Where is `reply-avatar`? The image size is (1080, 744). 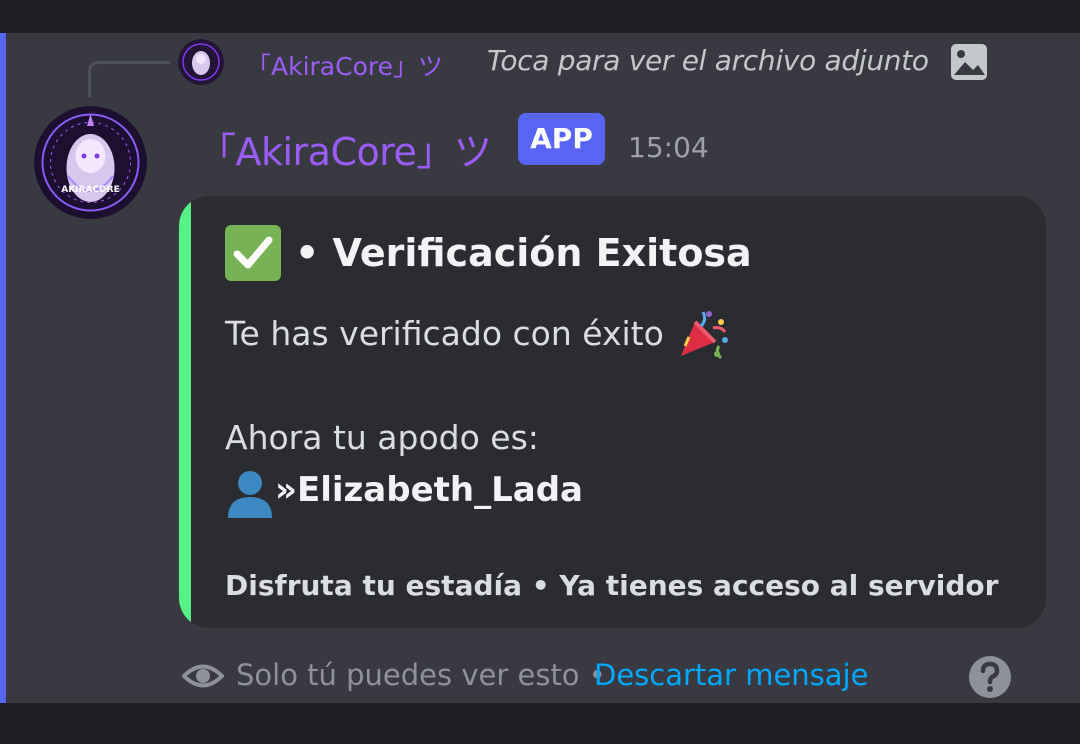 reply-avatar is located at coordinates (201, 62).